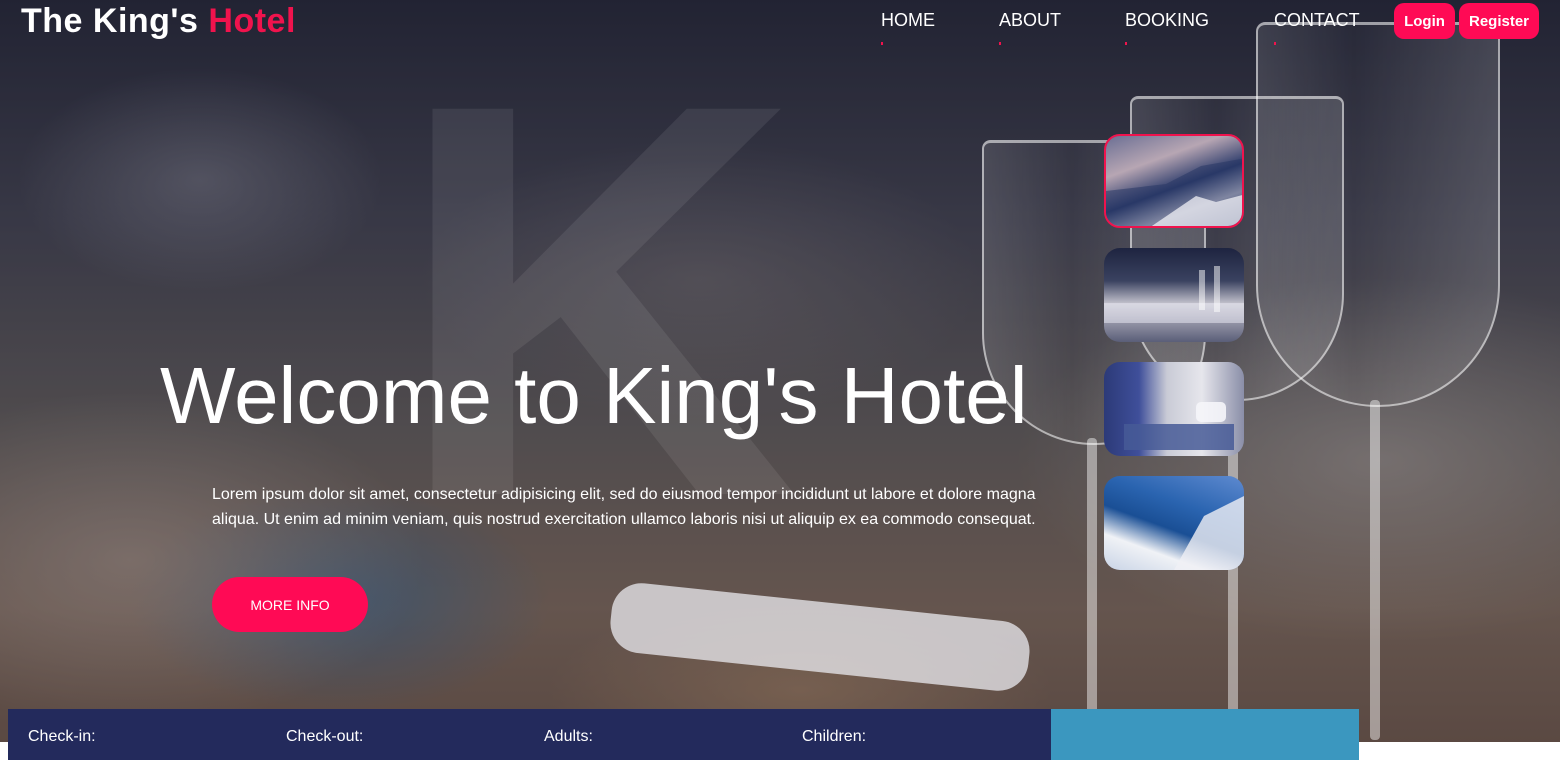 The image size is (1560, 760). What do you see at coordinates (290, 604) in the screenshot?
I see `more-info-button: MORE INFO` at bounding box center [290, 604].